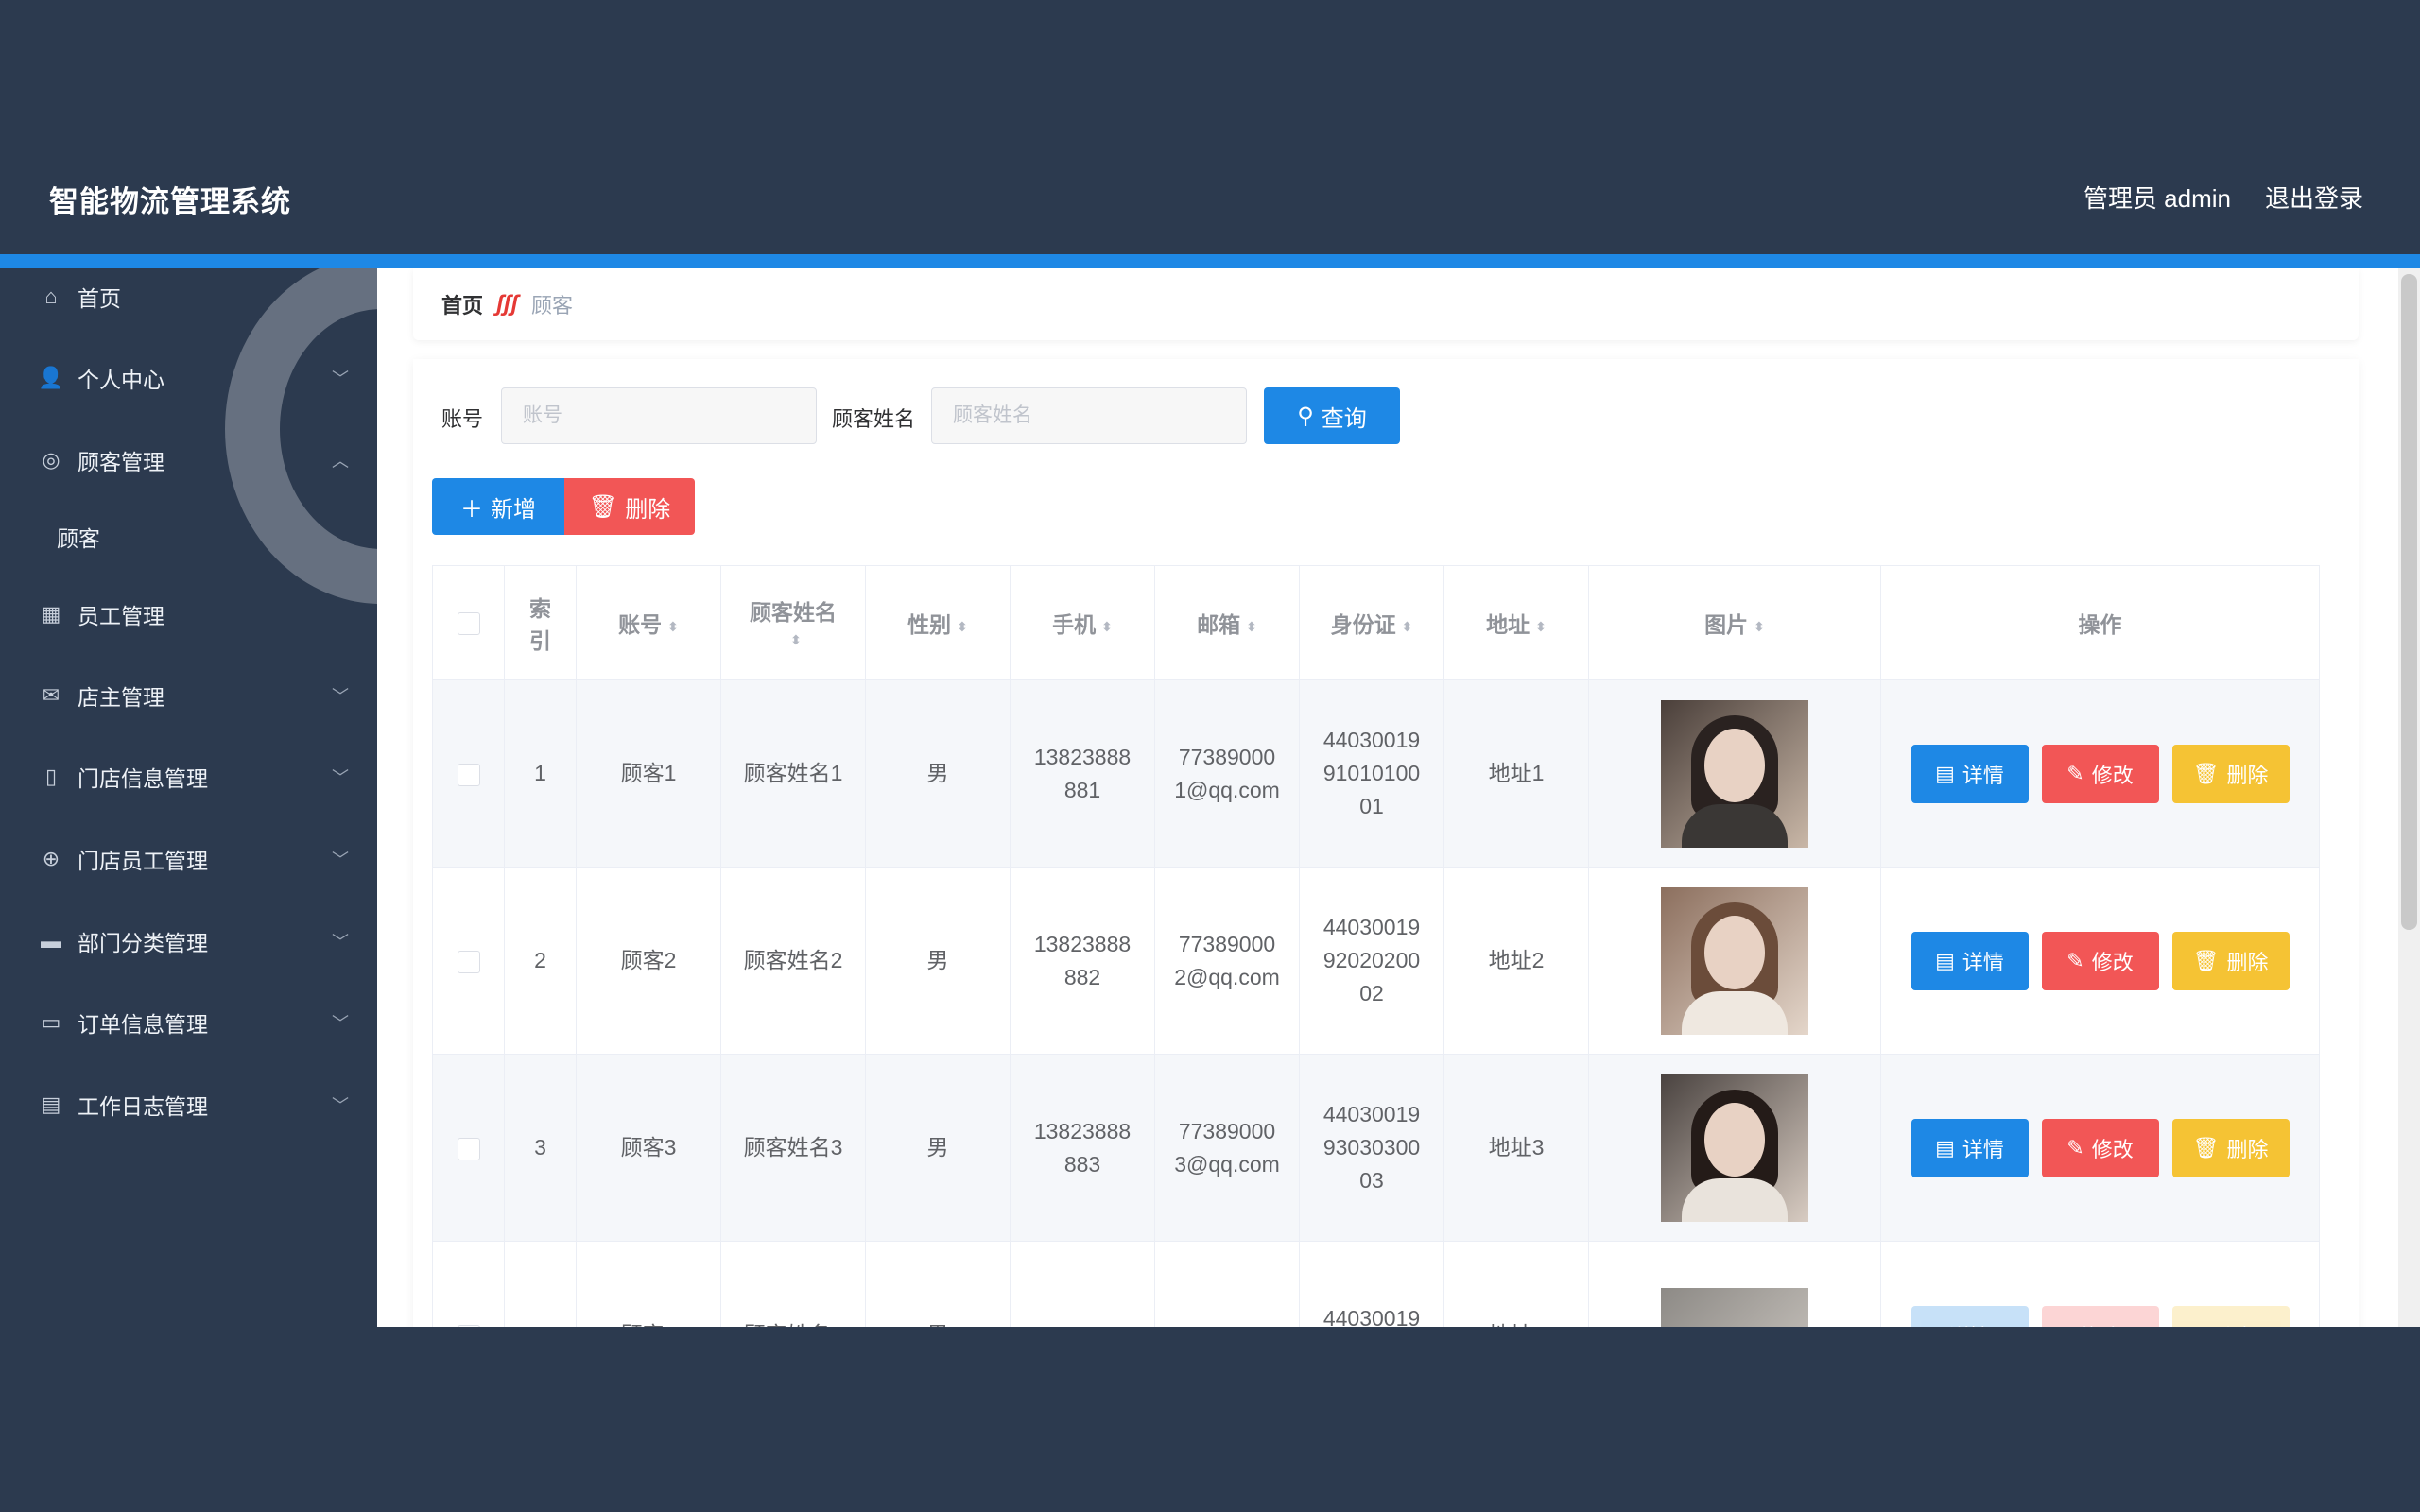 The height and width of the screenshot is (1512, 2420). Describe the element at coordinates (51, 1104) in the screenshot. I see `briefcase-icon: ▤` at that location.